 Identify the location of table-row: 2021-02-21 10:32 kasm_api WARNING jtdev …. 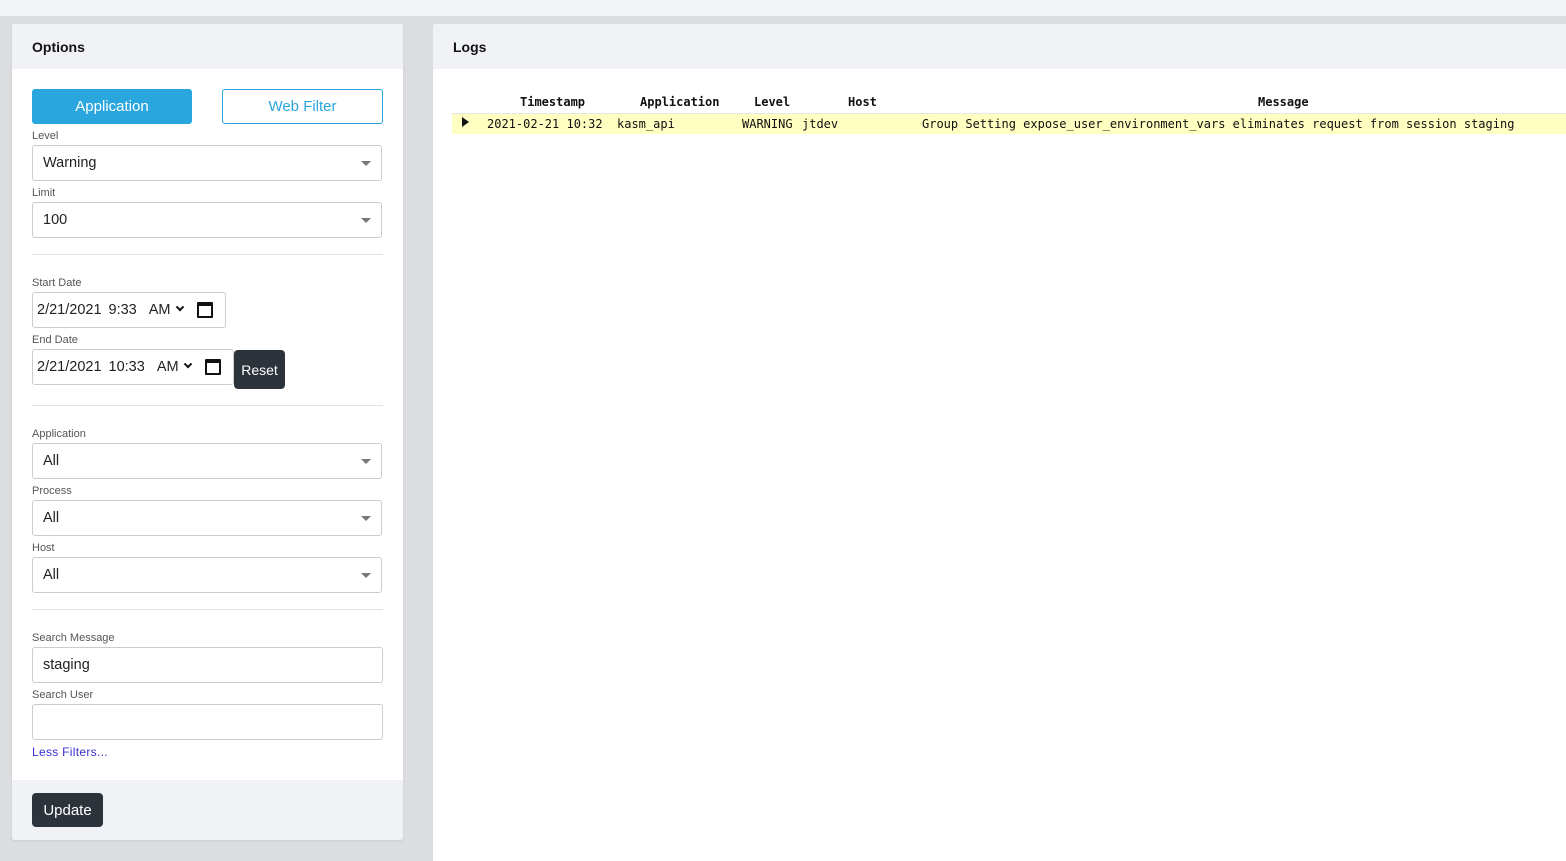
(1009, 124).